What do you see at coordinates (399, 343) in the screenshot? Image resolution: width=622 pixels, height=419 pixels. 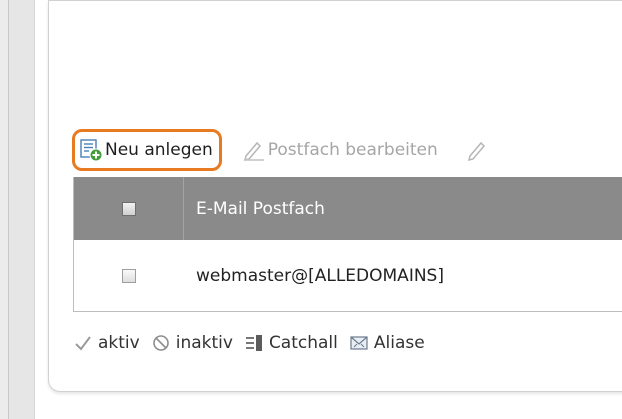 I see `legend-aliases-label: Aliase` at bounding box center [399, 343].